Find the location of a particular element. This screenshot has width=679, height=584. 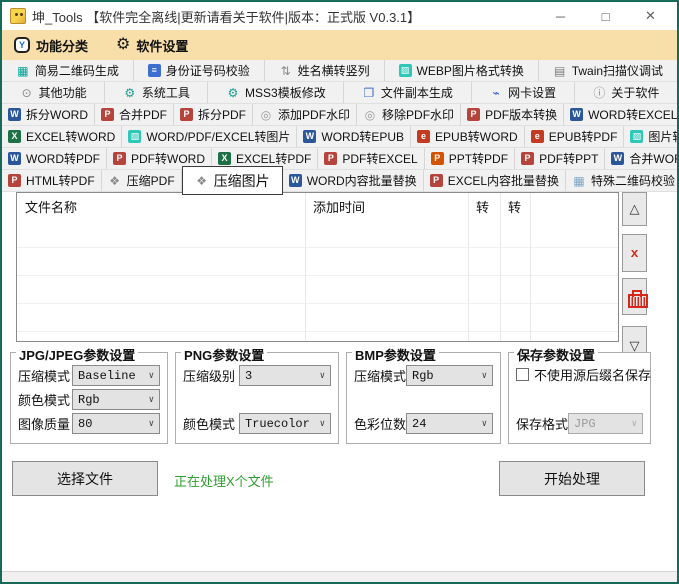

maximize-button: □ is located at coordinates (605, 16).